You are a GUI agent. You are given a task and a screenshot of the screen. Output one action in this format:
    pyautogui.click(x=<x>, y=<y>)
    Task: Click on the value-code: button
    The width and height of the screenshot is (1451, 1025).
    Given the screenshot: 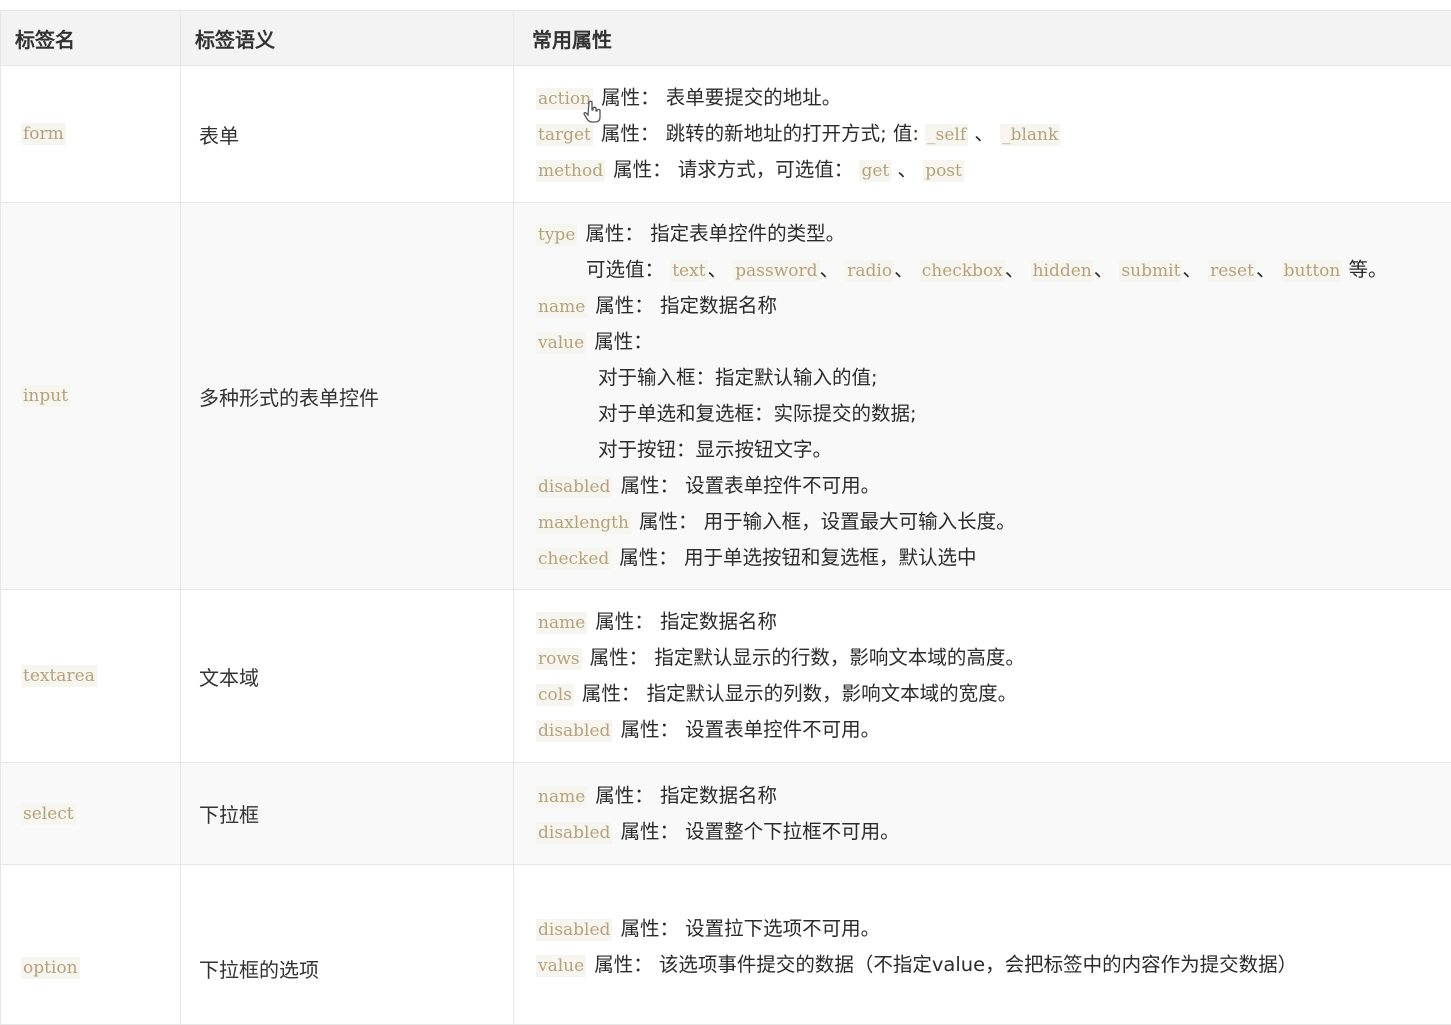 What is the action you would take?
    pyautogui.click(x=1312, y=271)
    